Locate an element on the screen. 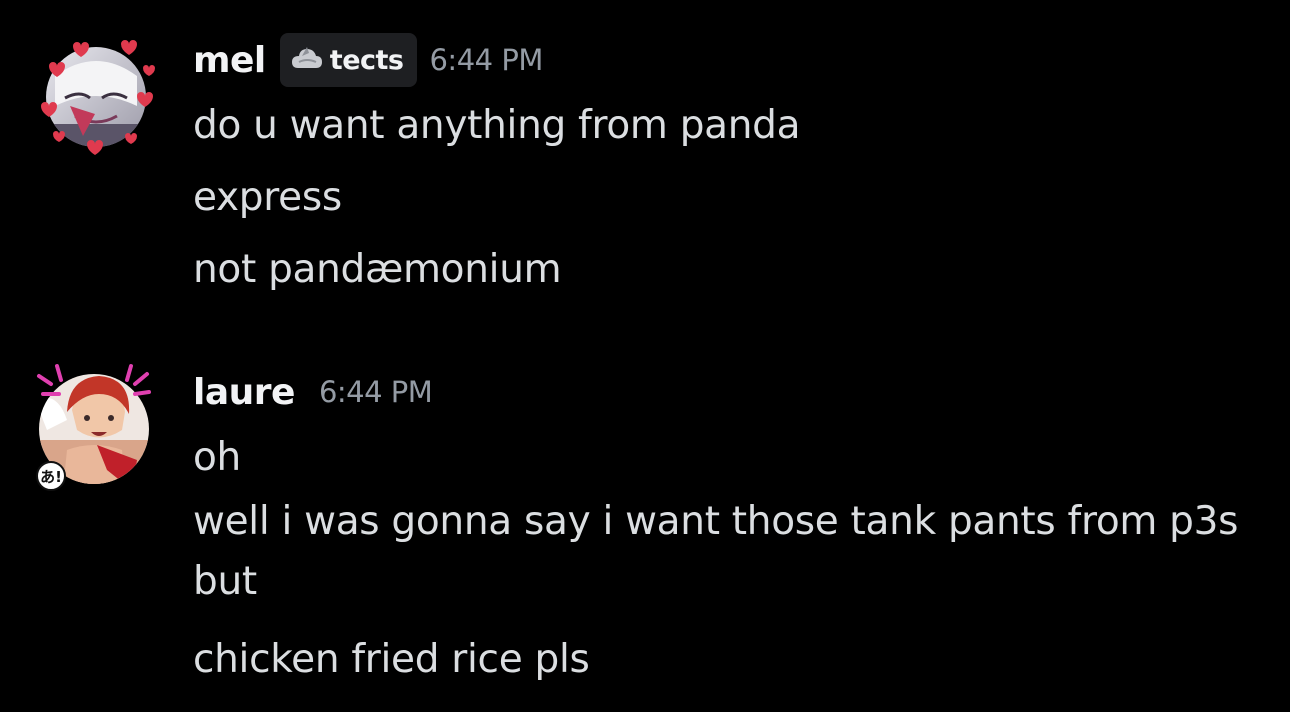 The image size is (1290, 712). message-header: laure 6:44 PM is located at coordinates (723, 392).